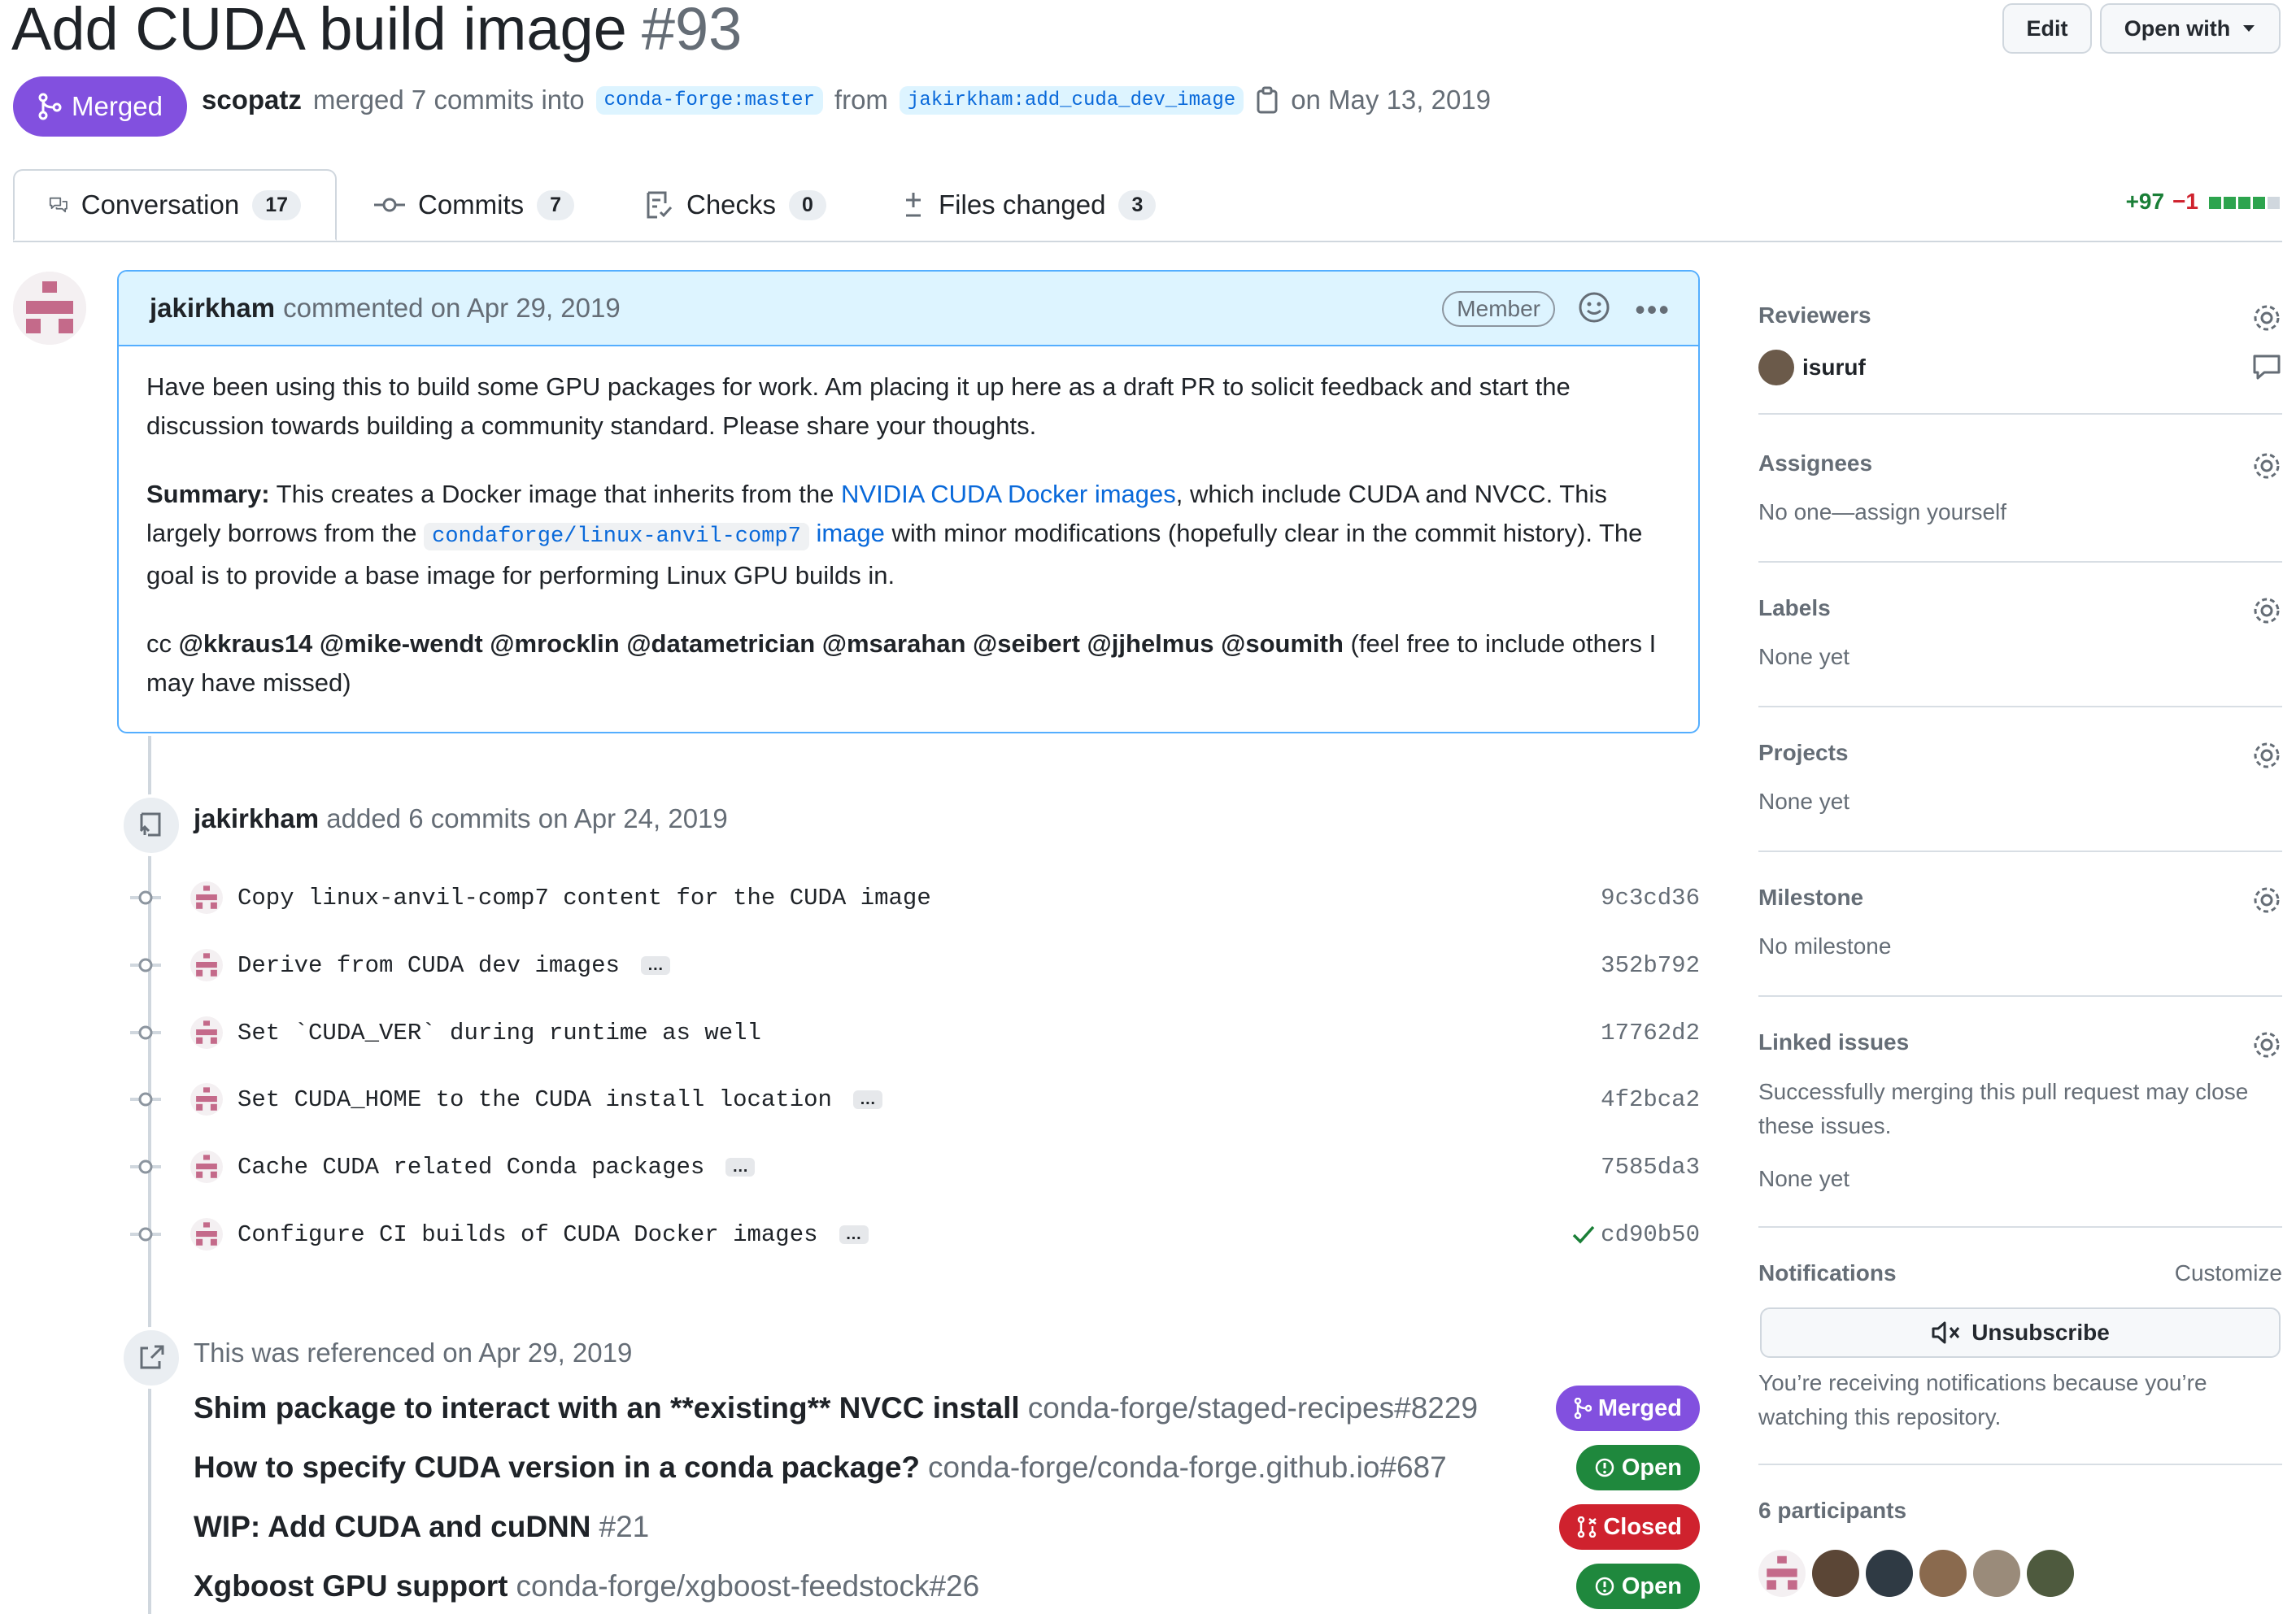 This screenshot has height=1614, width=2296. What do you see at coordinates (212, 308) in the screenshot?
I see `comment-author: jakirkham` at bounding box center [212, 308].